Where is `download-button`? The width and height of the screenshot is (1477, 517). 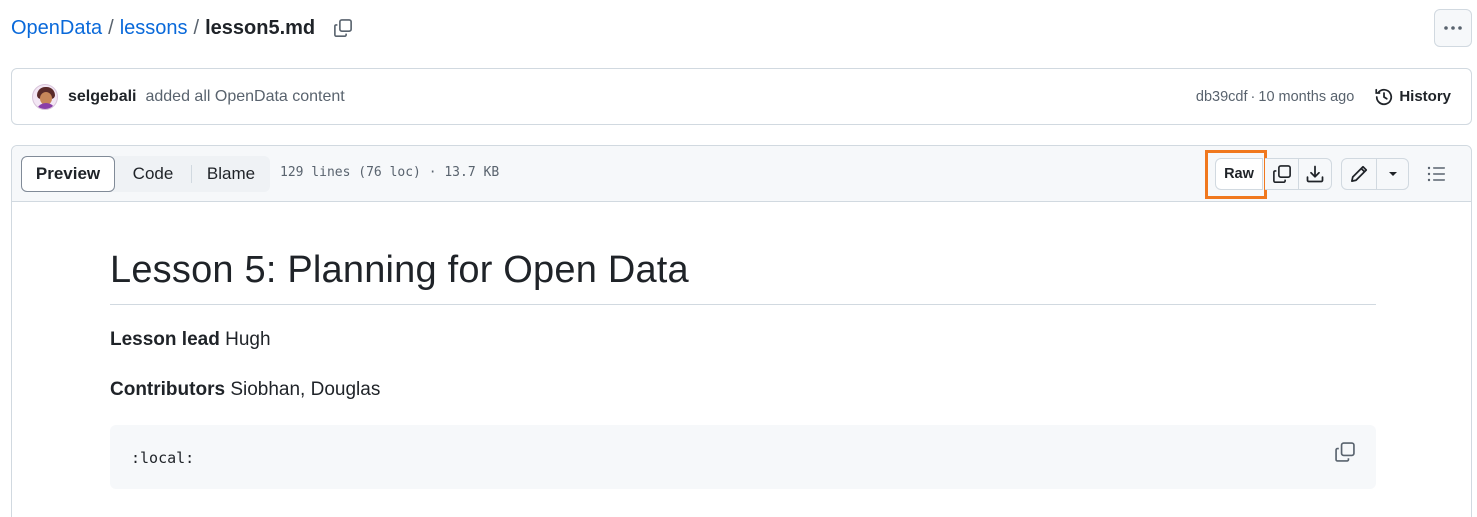 download-button is located at coordinates (1315, 174).